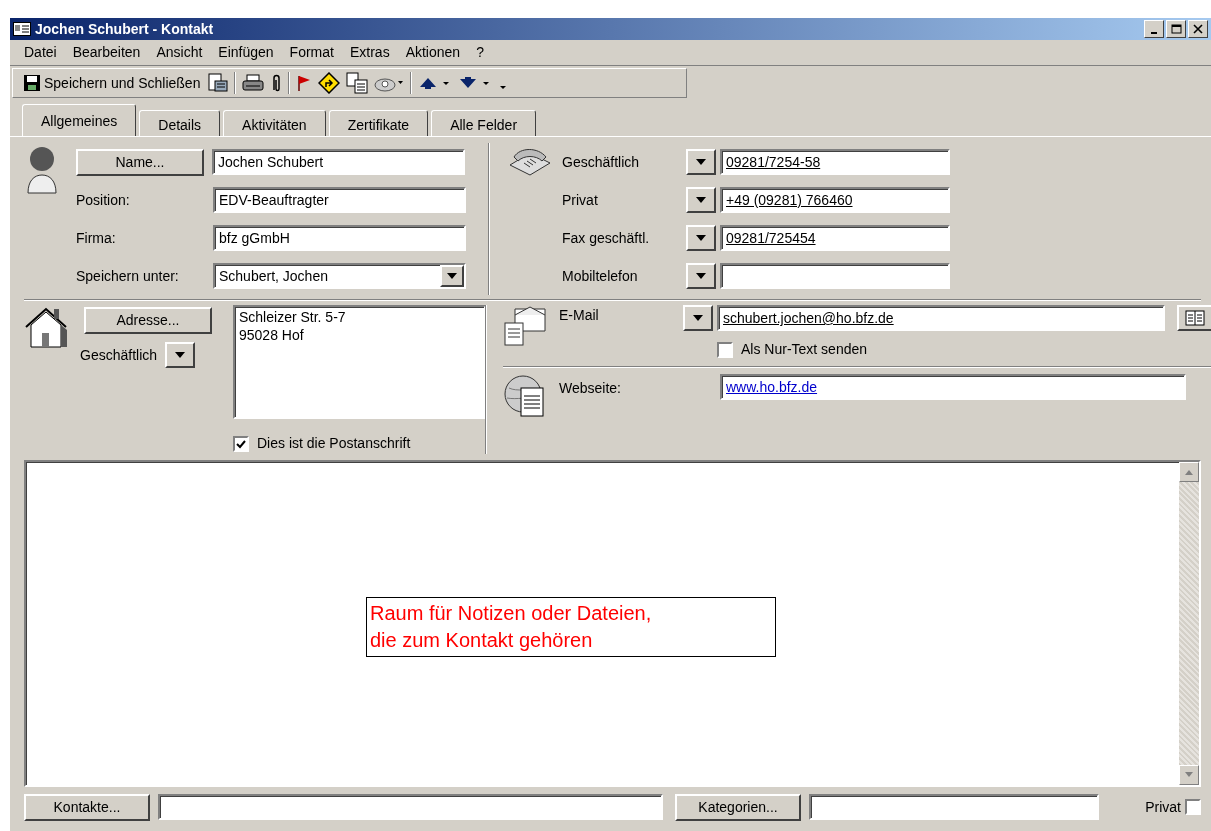 Image resolution: width=1211 pixels, height=831 pixels. What do you see at coordinates (601, 162) in the screenshot?
I see `phone-label: Geschäftlich` at bounding box center [601, 162].